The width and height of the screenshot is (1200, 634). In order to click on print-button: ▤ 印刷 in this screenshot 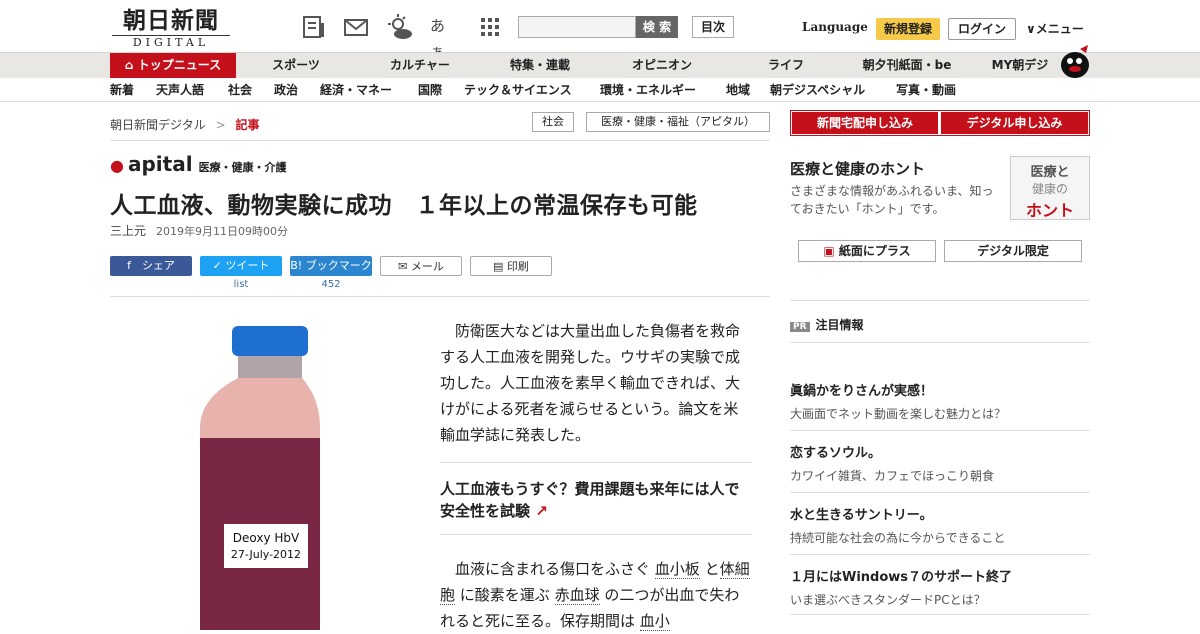, I will do `click(511, 266)`.